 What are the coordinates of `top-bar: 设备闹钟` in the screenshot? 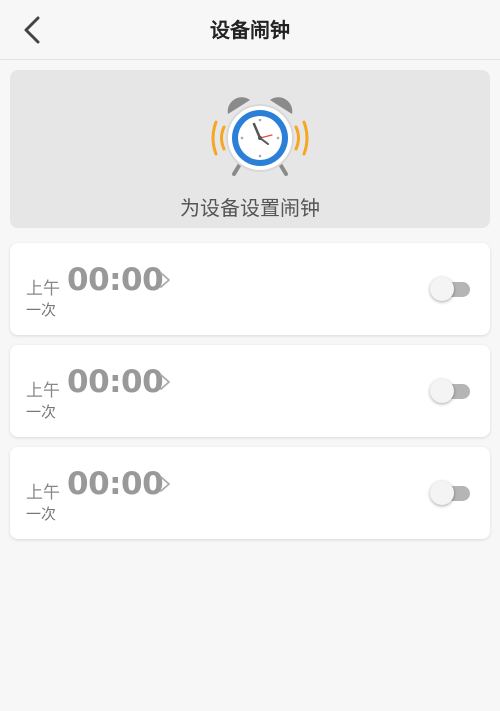 It's located at (250, 30).